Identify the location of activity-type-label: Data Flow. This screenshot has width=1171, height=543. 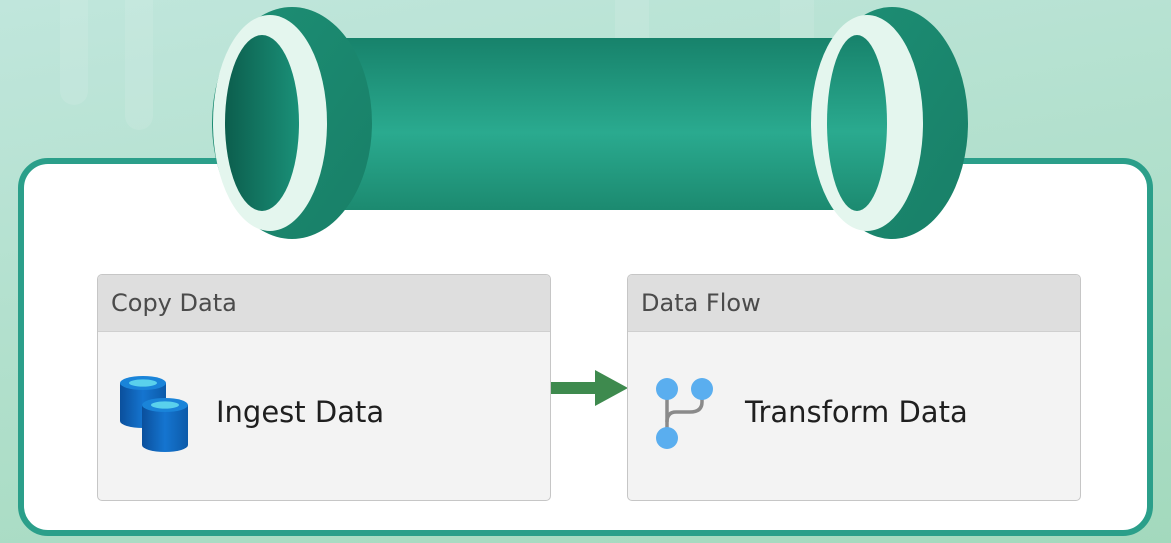
(854, 303).